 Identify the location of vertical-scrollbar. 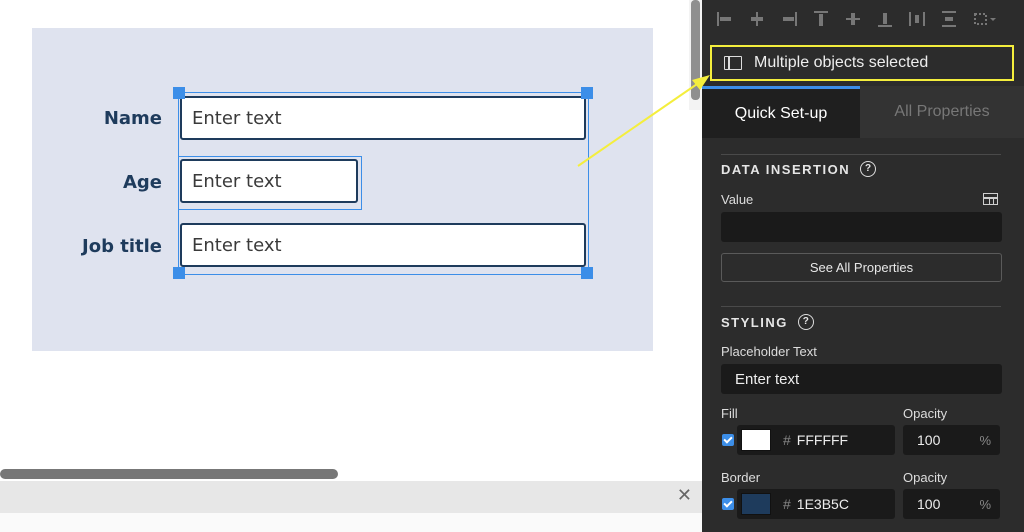
(695, 50).